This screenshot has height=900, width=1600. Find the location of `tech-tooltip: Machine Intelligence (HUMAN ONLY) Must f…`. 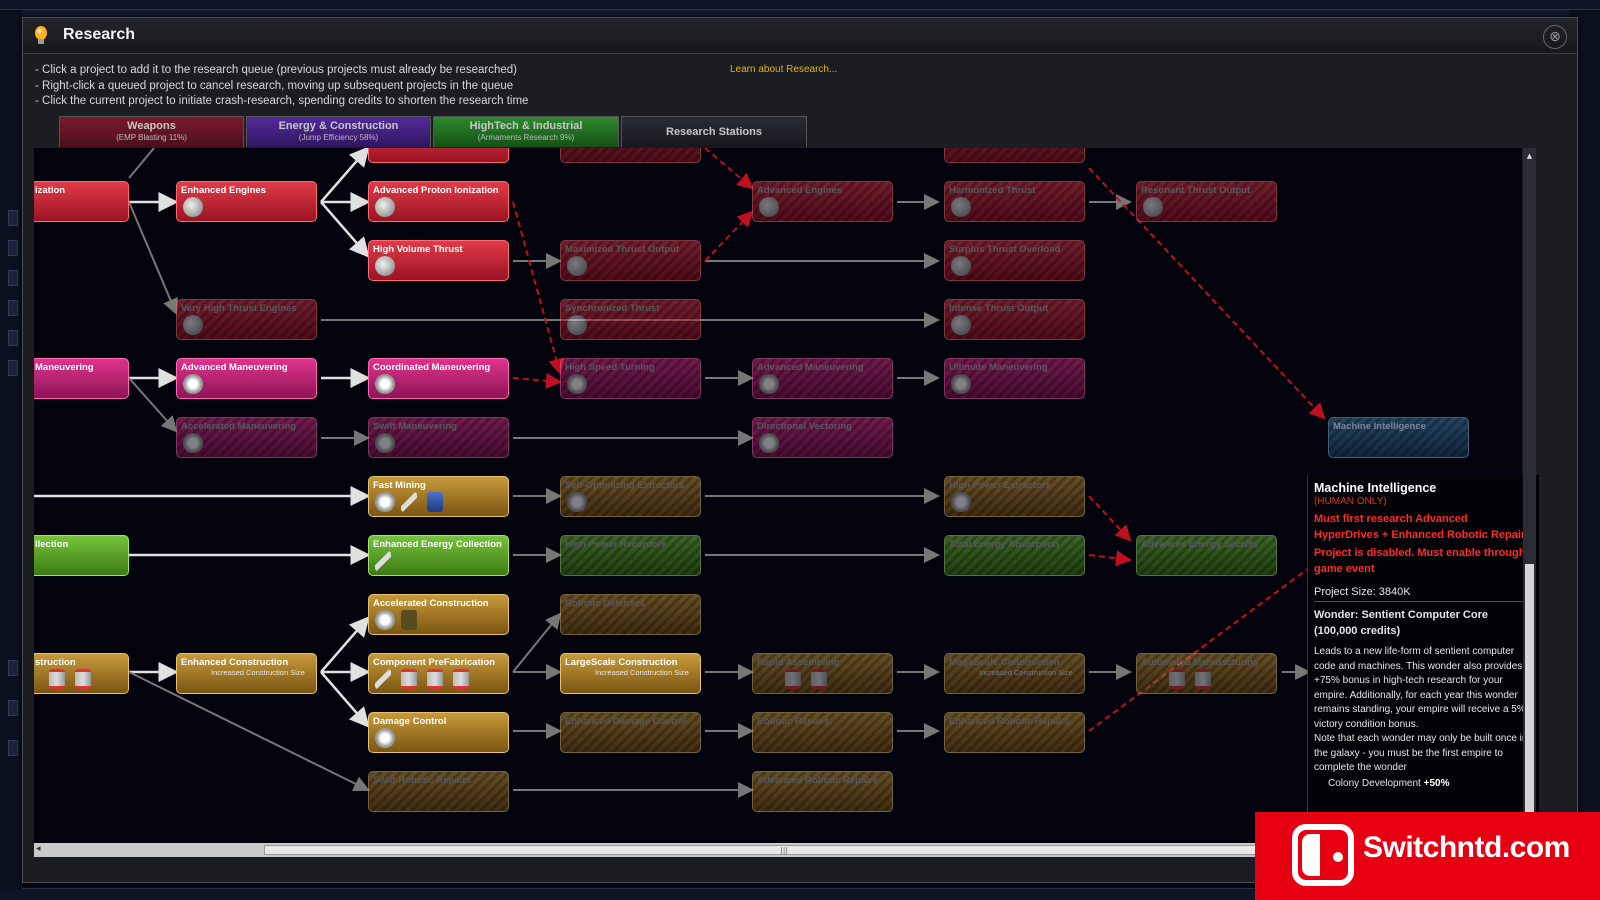

tech-tooltip: Machine Intelligence (HUMAN ONLY) Must f… is located at coordinates (1423, 657).